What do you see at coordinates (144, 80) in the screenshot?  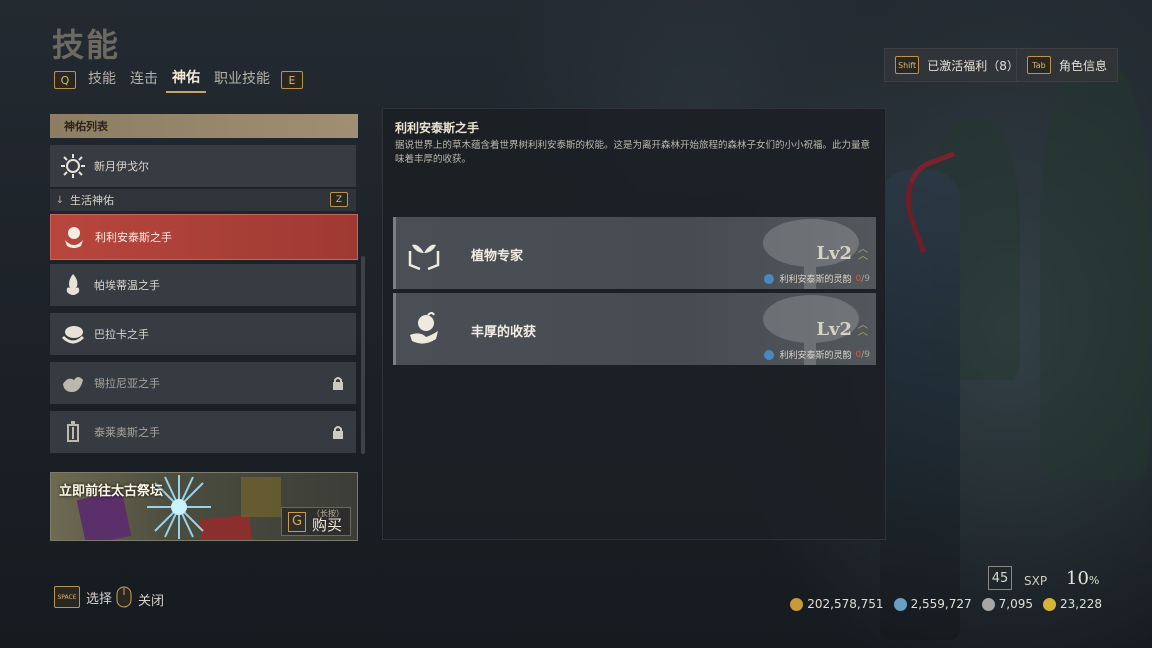 I see `tab-combo: 连击` at bounding box center [144, 80].